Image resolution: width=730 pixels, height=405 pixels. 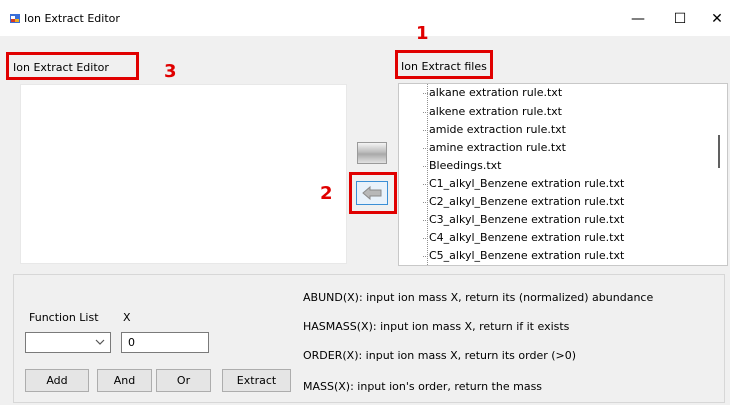 What do you see at coordinates (523, 220) in the screenshot?
I see `file-item: C3_alkyl_Benzene extration rule.txt` at bounding box center [523, 220].